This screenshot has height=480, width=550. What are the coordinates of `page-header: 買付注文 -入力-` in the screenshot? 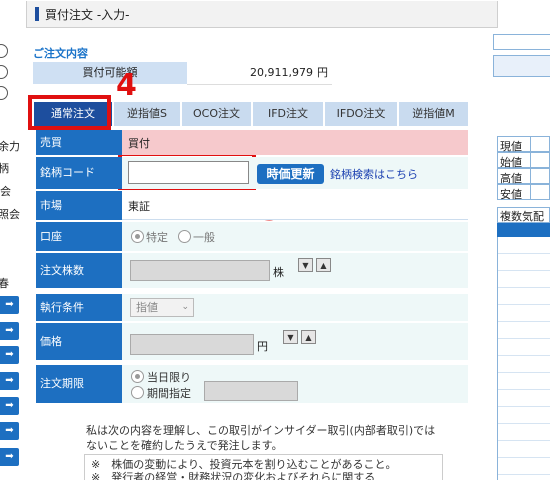 It's located at (262, 14).